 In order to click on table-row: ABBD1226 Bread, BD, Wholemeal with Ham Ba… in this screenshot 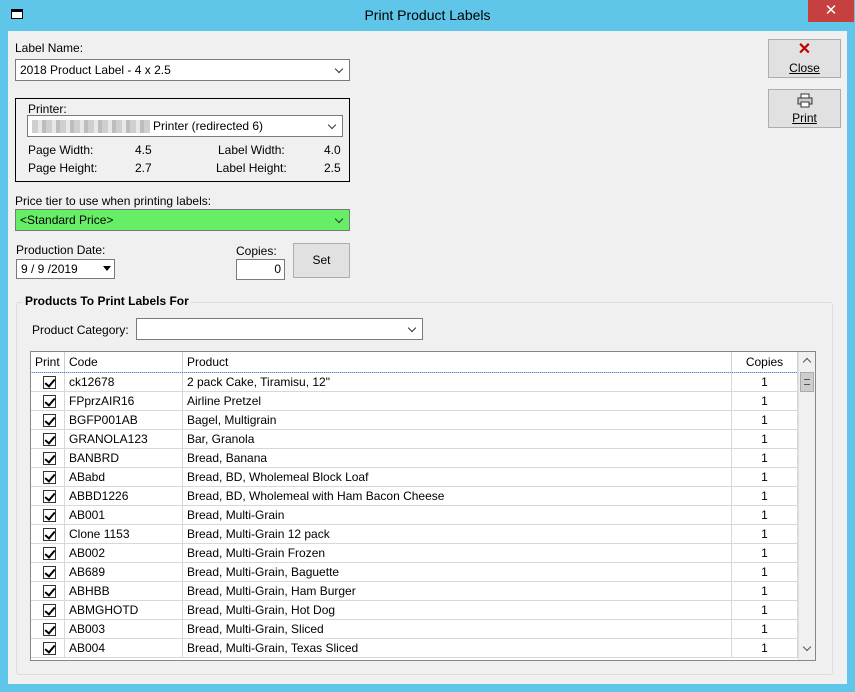, I will do `click(414, 496)`.